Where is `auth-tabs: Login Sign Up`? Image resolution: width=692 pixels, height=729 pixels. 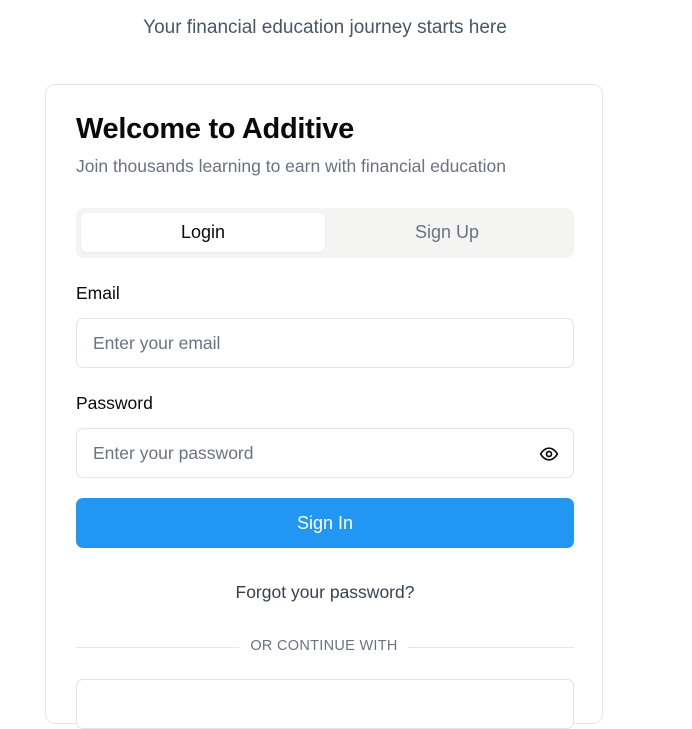
auth-tabs: Login Sign Up is located at coordinates (325, 233).